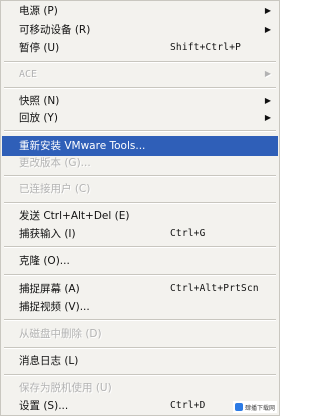 The image size is (320, 416). Describe the element at coordinates (74, 216) in the screenshot. I see `menu-item-label: 发送 Ctrl+Alt+Del (E)` at that location.